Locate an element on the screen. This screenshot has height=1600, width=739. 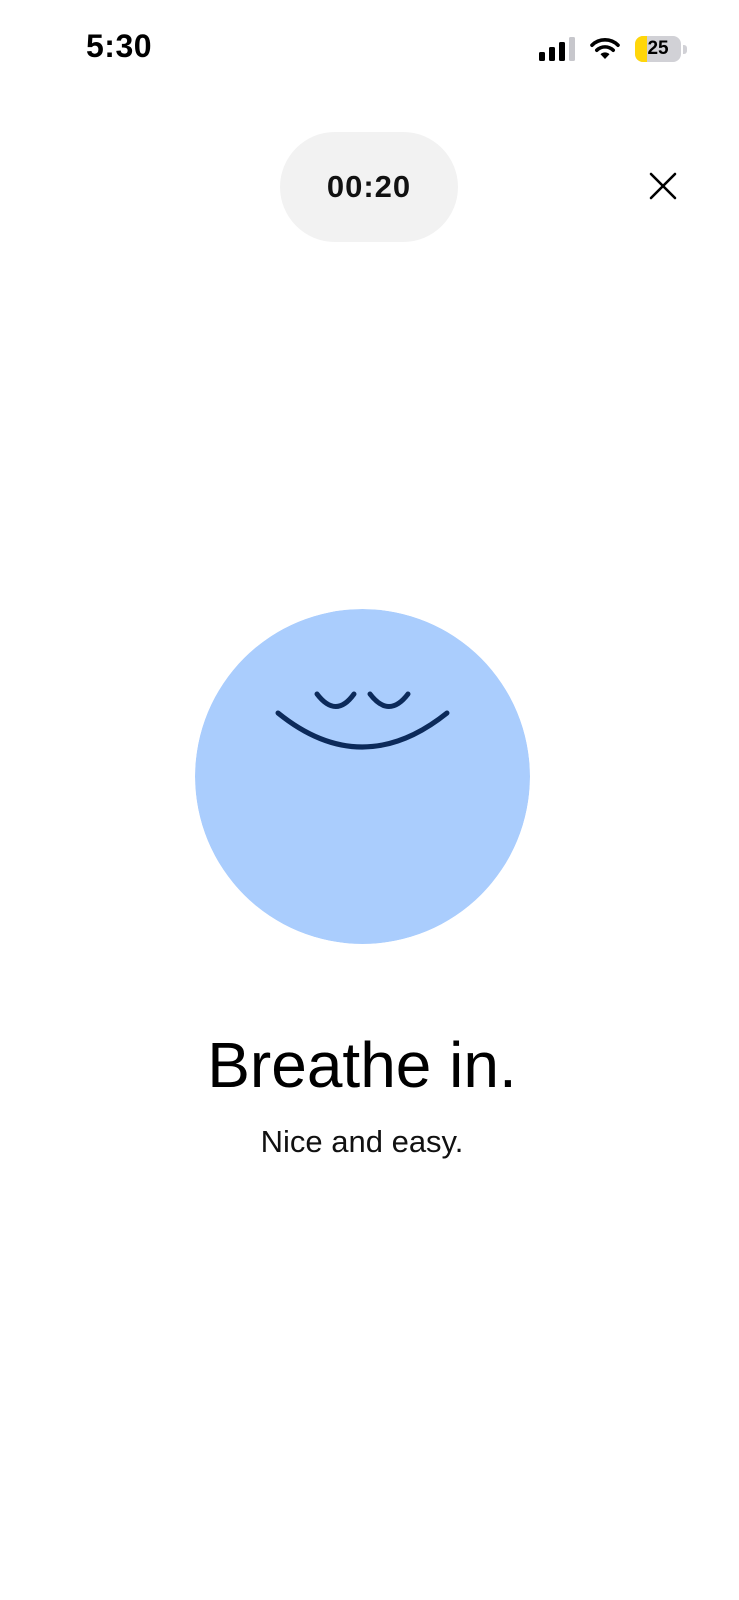
timer-pill: 00:20 is located at coordinates (369, 187).